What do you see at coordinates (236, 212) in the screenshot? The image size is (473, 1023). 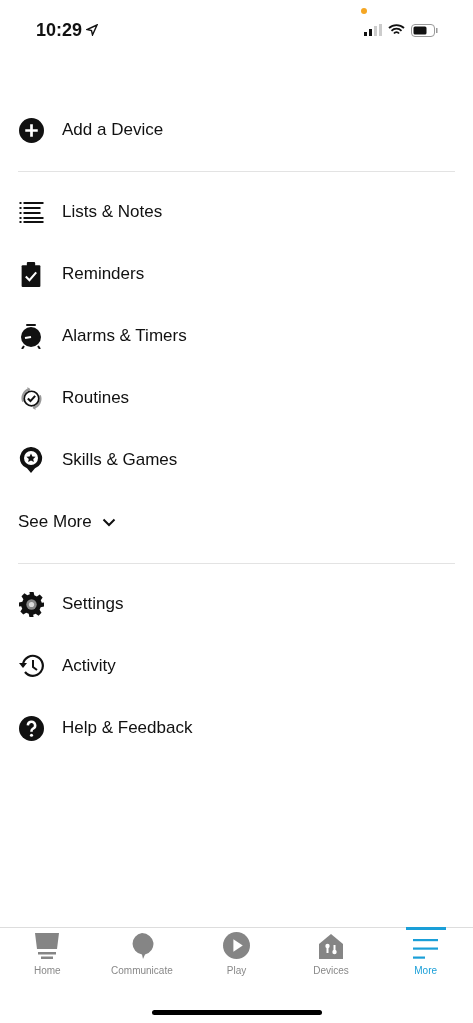 I see `menu-item: Lists & Notes` at bounding box center [236, 212].